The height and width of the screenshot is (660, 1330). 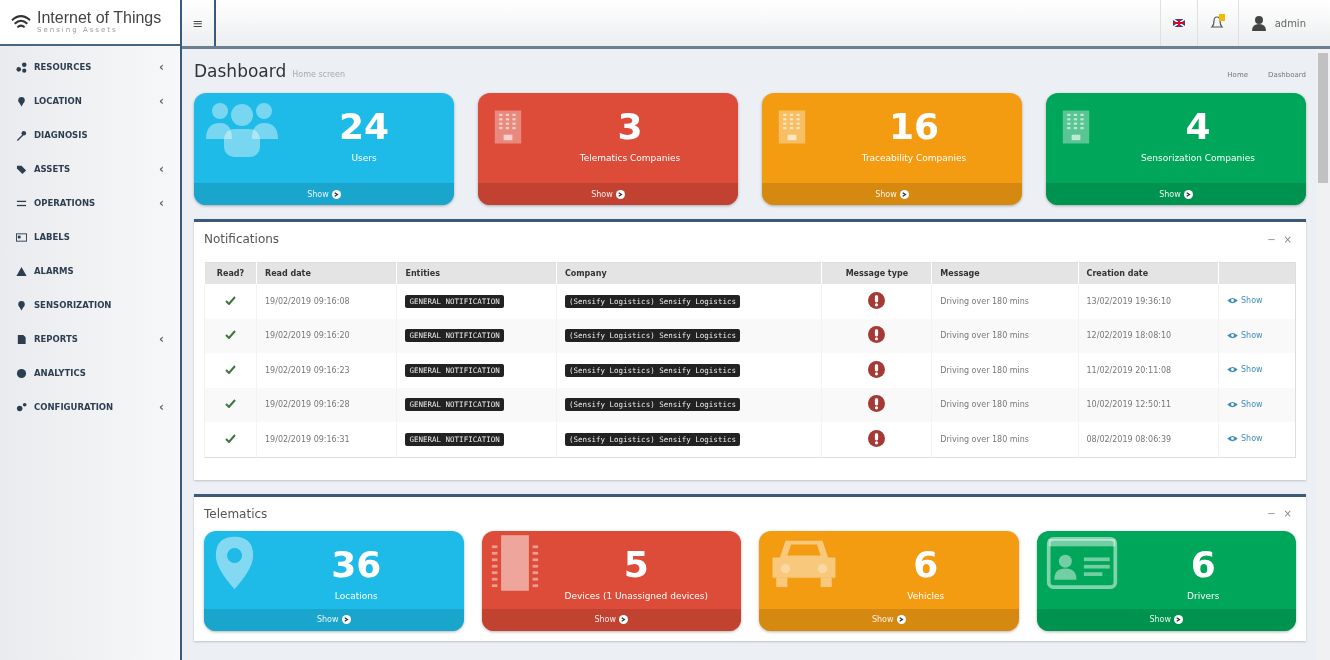 What do you see at coordinates (307, 370) in the screenshot?
I see `table-cell: 19/02/2019 09:16:23` at bounding box center [307, 370].